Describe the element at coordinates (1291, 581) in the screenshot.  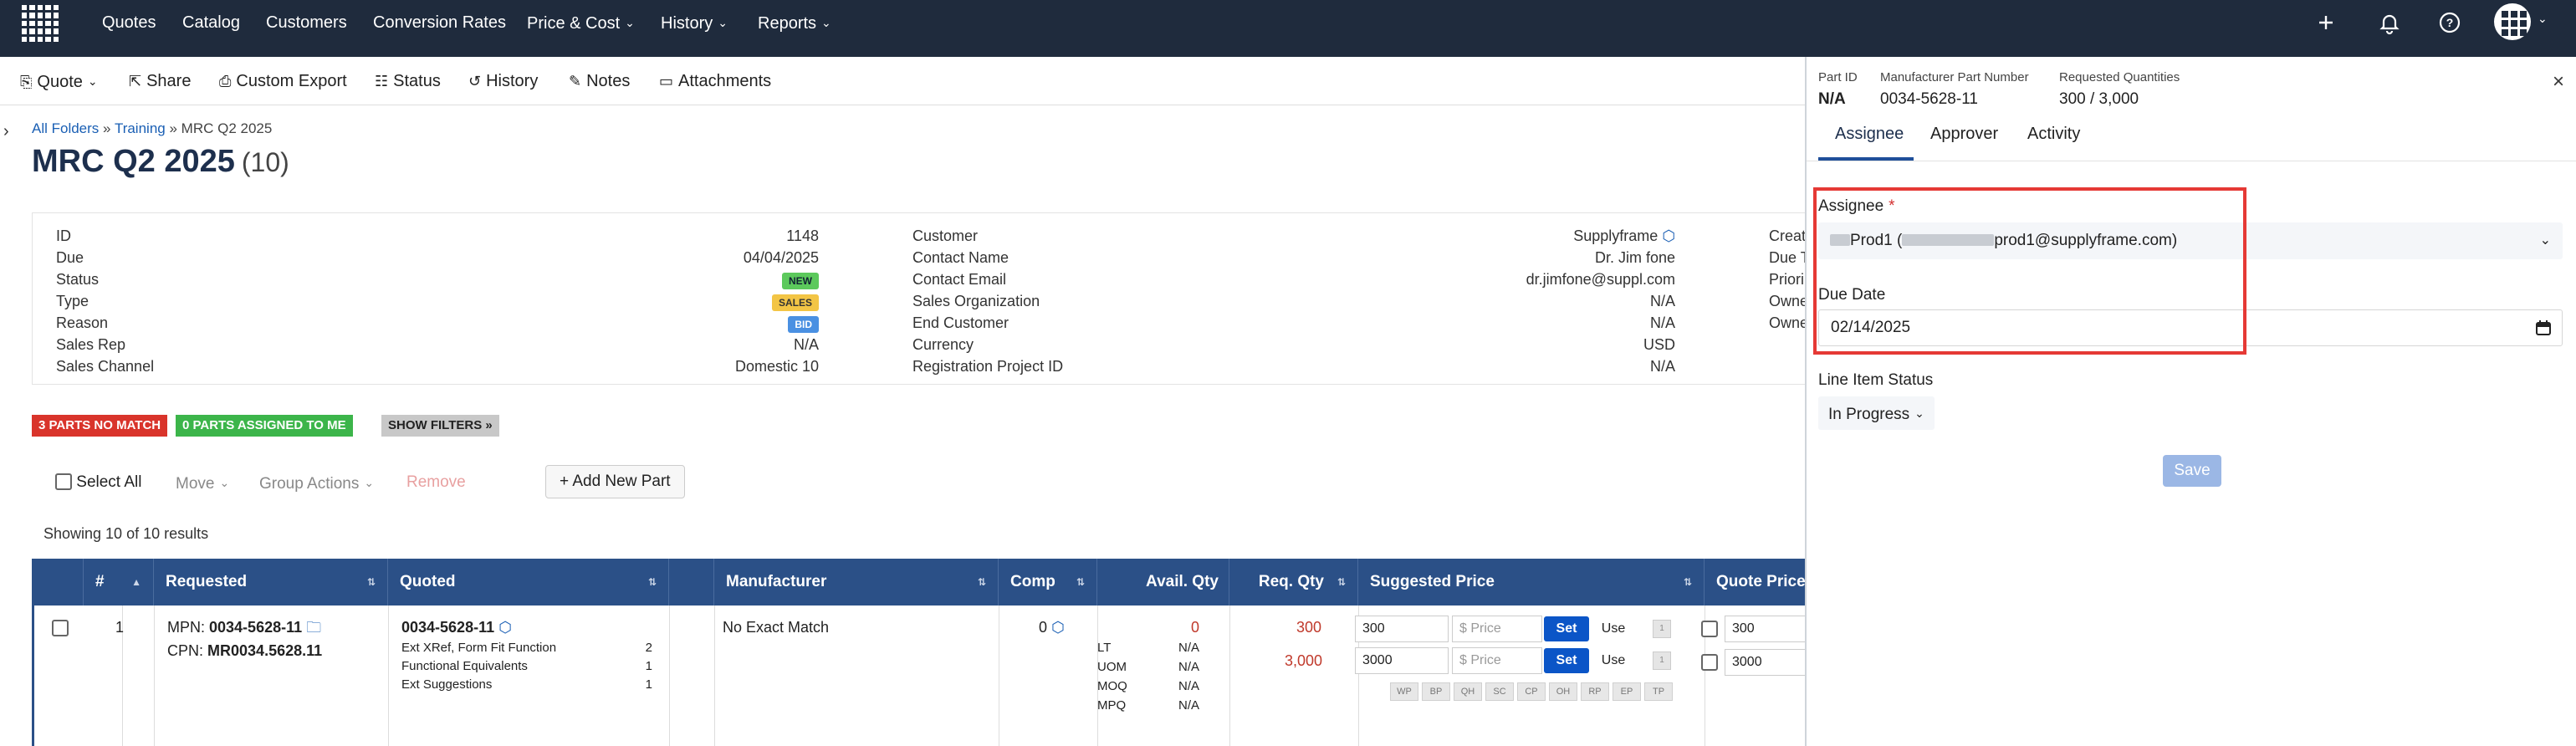
I see `col-req-qty-label: Req. Qty` at that location.